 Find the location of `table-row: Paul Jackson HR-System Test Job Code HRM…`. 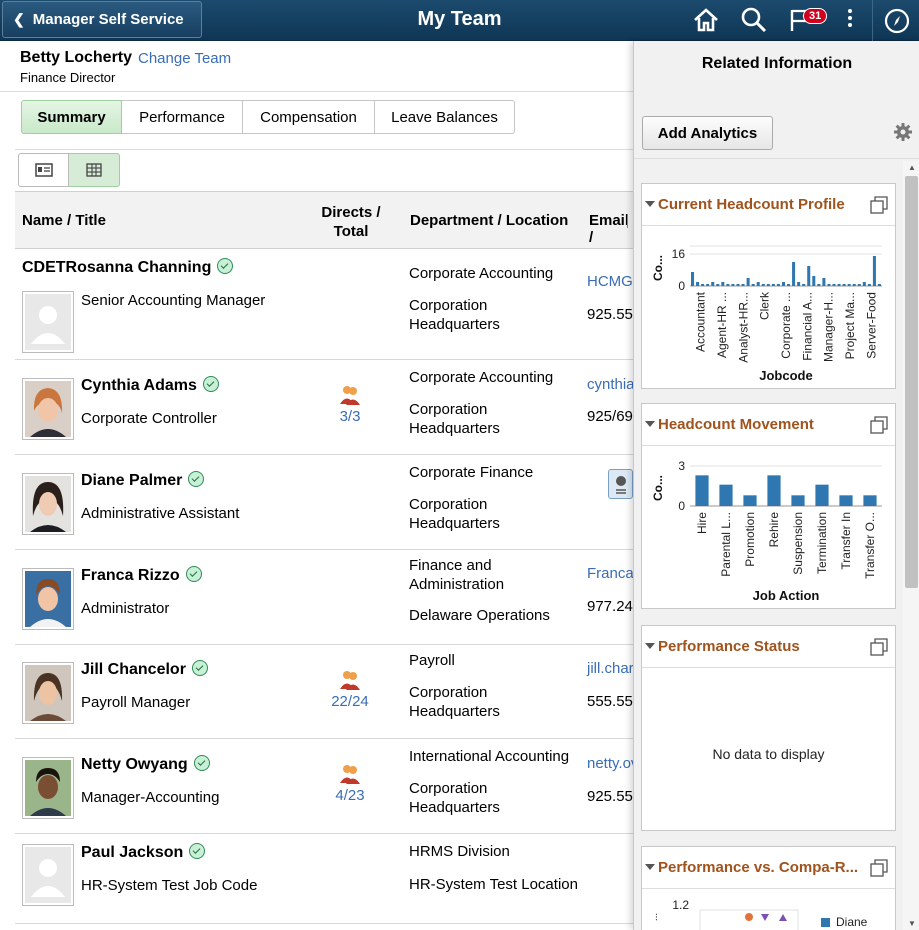

table-row: Paul Jackson HR-System Test Job Code HRM… is located at coordinates (324, 879).